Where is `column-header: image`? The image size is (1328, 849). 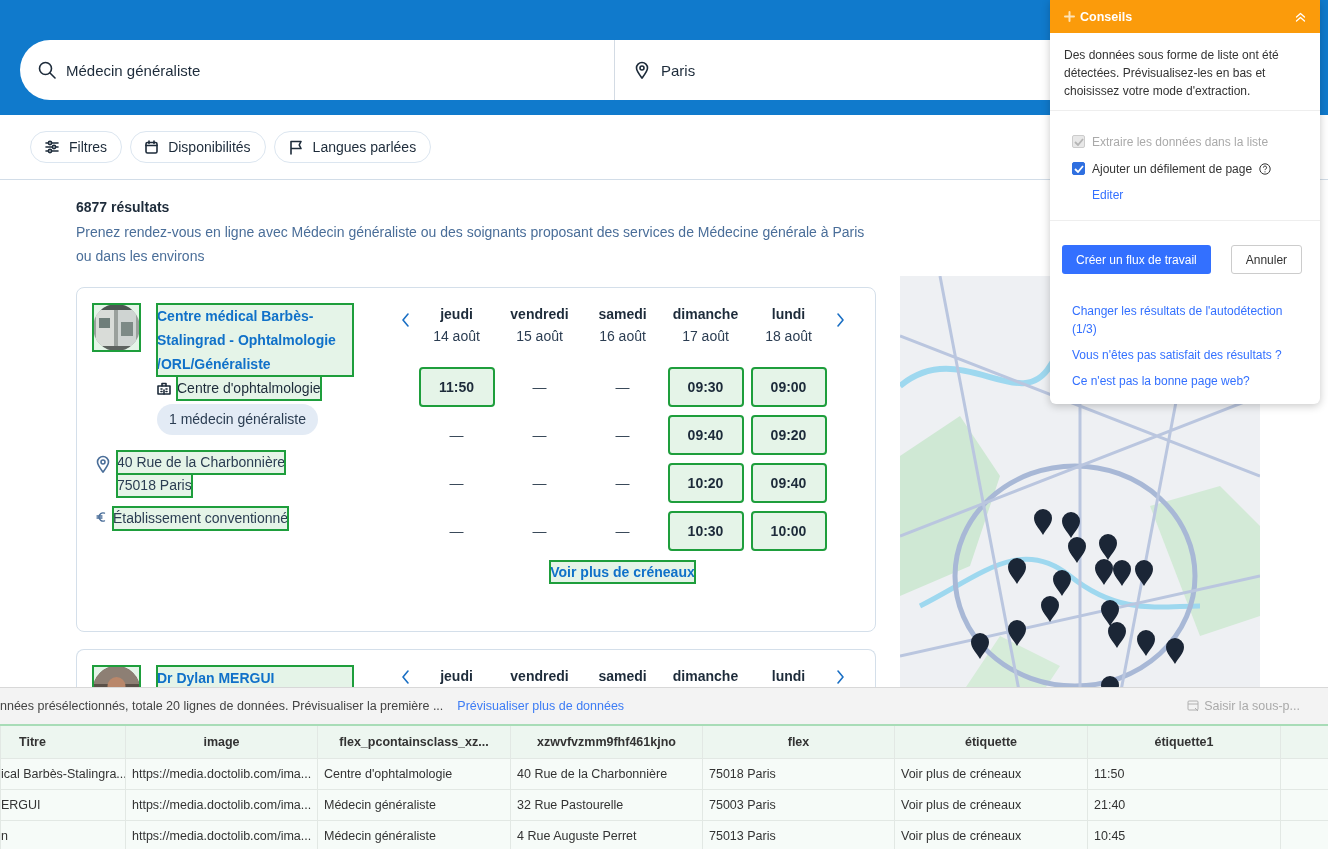
column-header: image is located at coordinates (221, 742).